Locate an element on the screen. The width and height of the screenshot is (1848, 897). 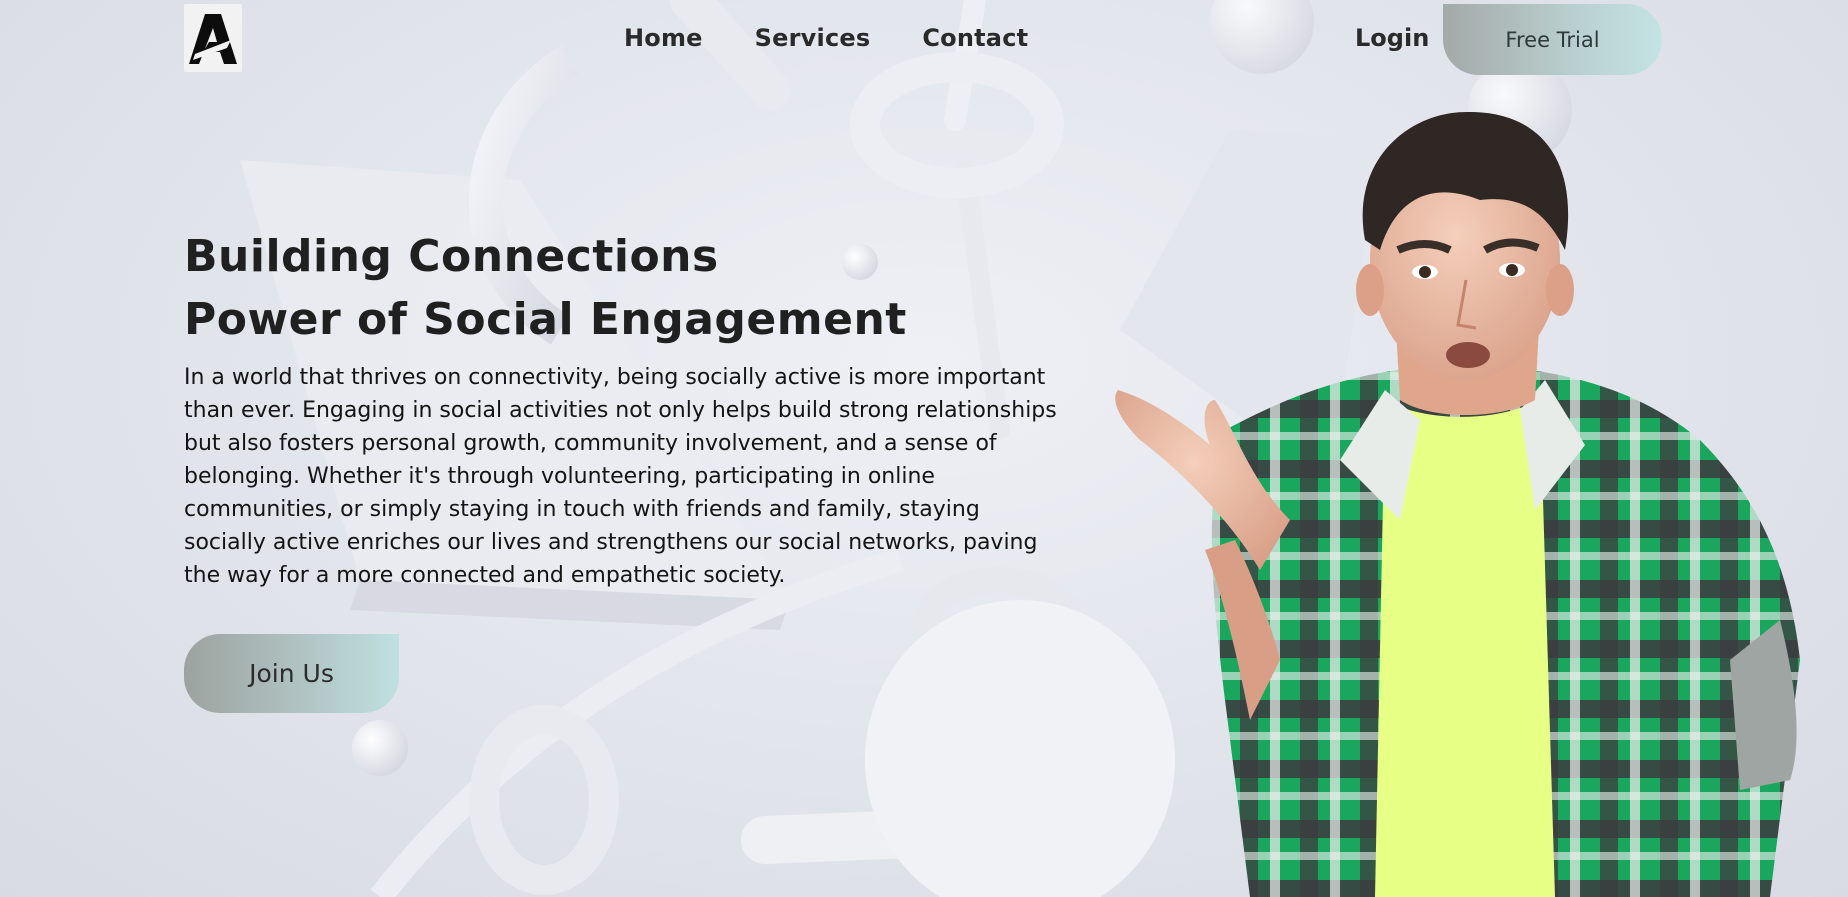
hero-title-line-2: Power of Social Engagement is located at coordinates (545, 319).